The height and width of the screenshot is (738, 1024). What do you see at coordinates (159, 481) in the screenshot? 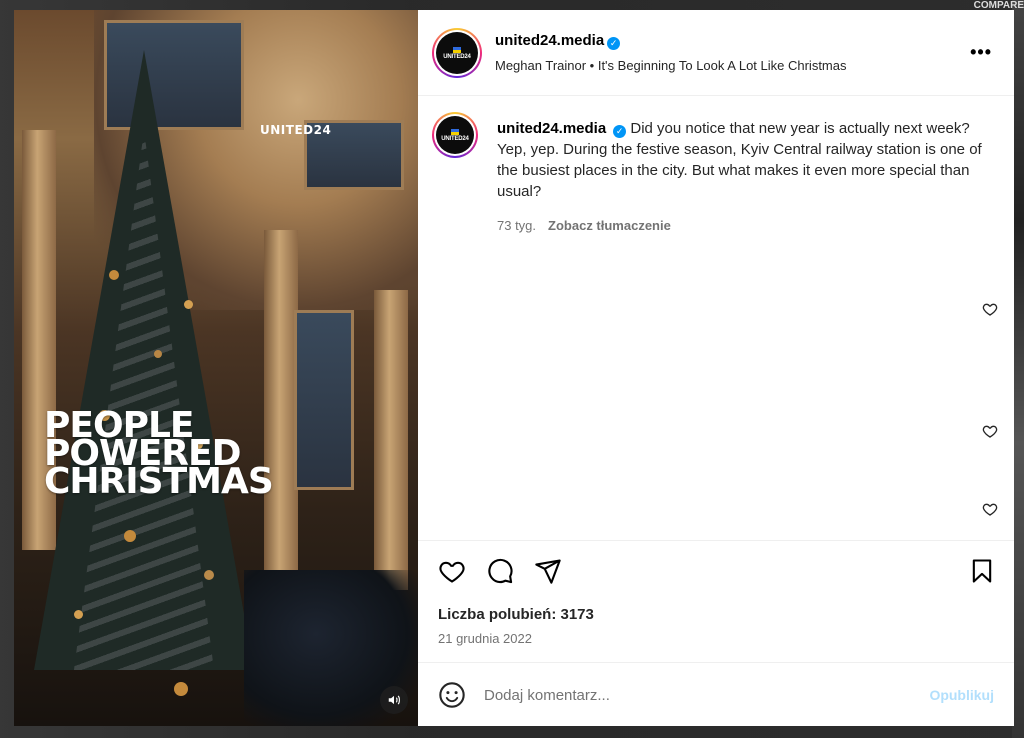
I see `headline-line: CHRISTMAS` at bounding box center [159, 481].